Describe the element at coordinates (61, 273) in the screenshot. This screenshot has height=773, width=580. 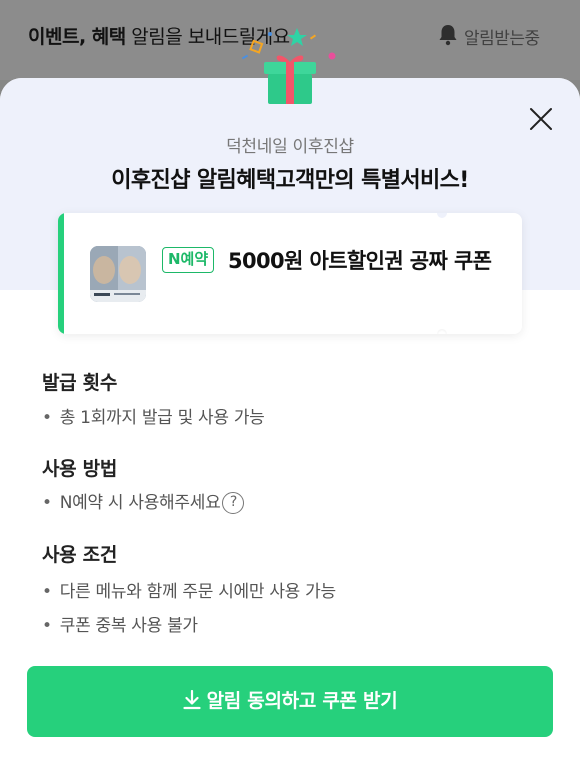
I see `coupon-accent-bar` at that location.